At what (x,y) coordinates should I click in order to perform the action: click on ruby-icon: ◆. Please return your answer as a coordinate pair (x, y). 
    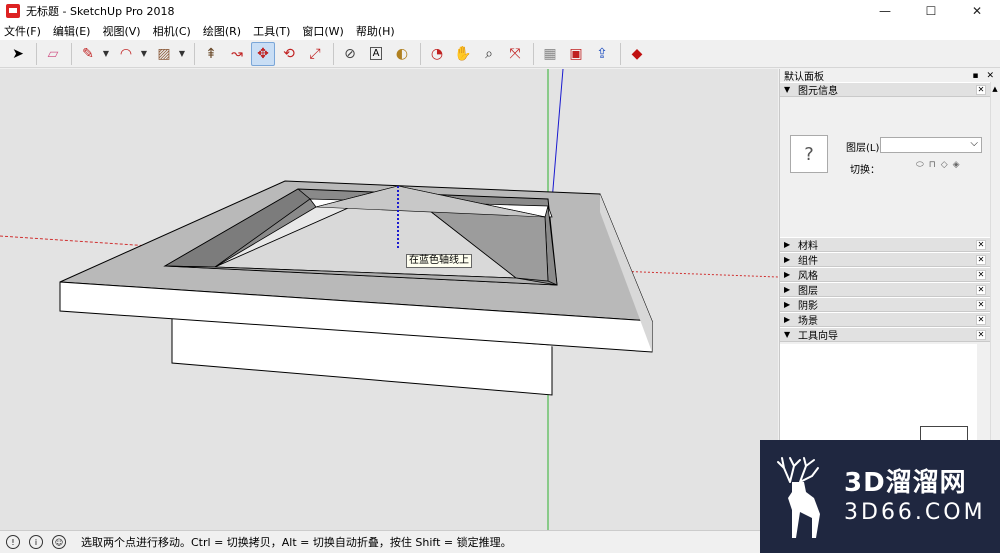
    Looking at the image, I should click on (637, 53).